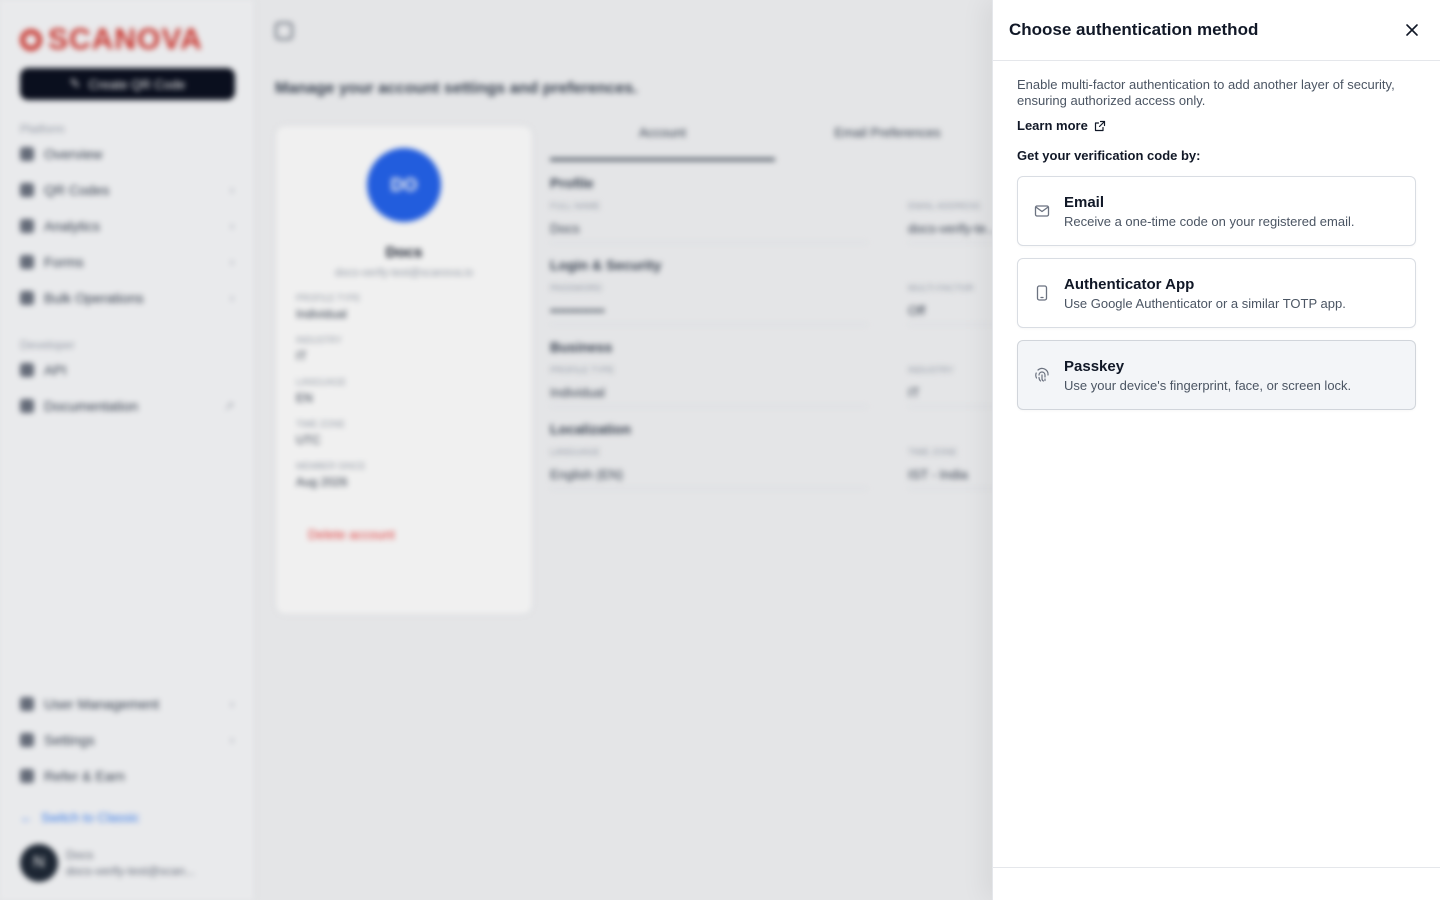 The height and width of the screenshot is (900, 1440). Describe the element at coordinates (1042, 293) in the screenshot. I see `smartphone-icon` at that location.